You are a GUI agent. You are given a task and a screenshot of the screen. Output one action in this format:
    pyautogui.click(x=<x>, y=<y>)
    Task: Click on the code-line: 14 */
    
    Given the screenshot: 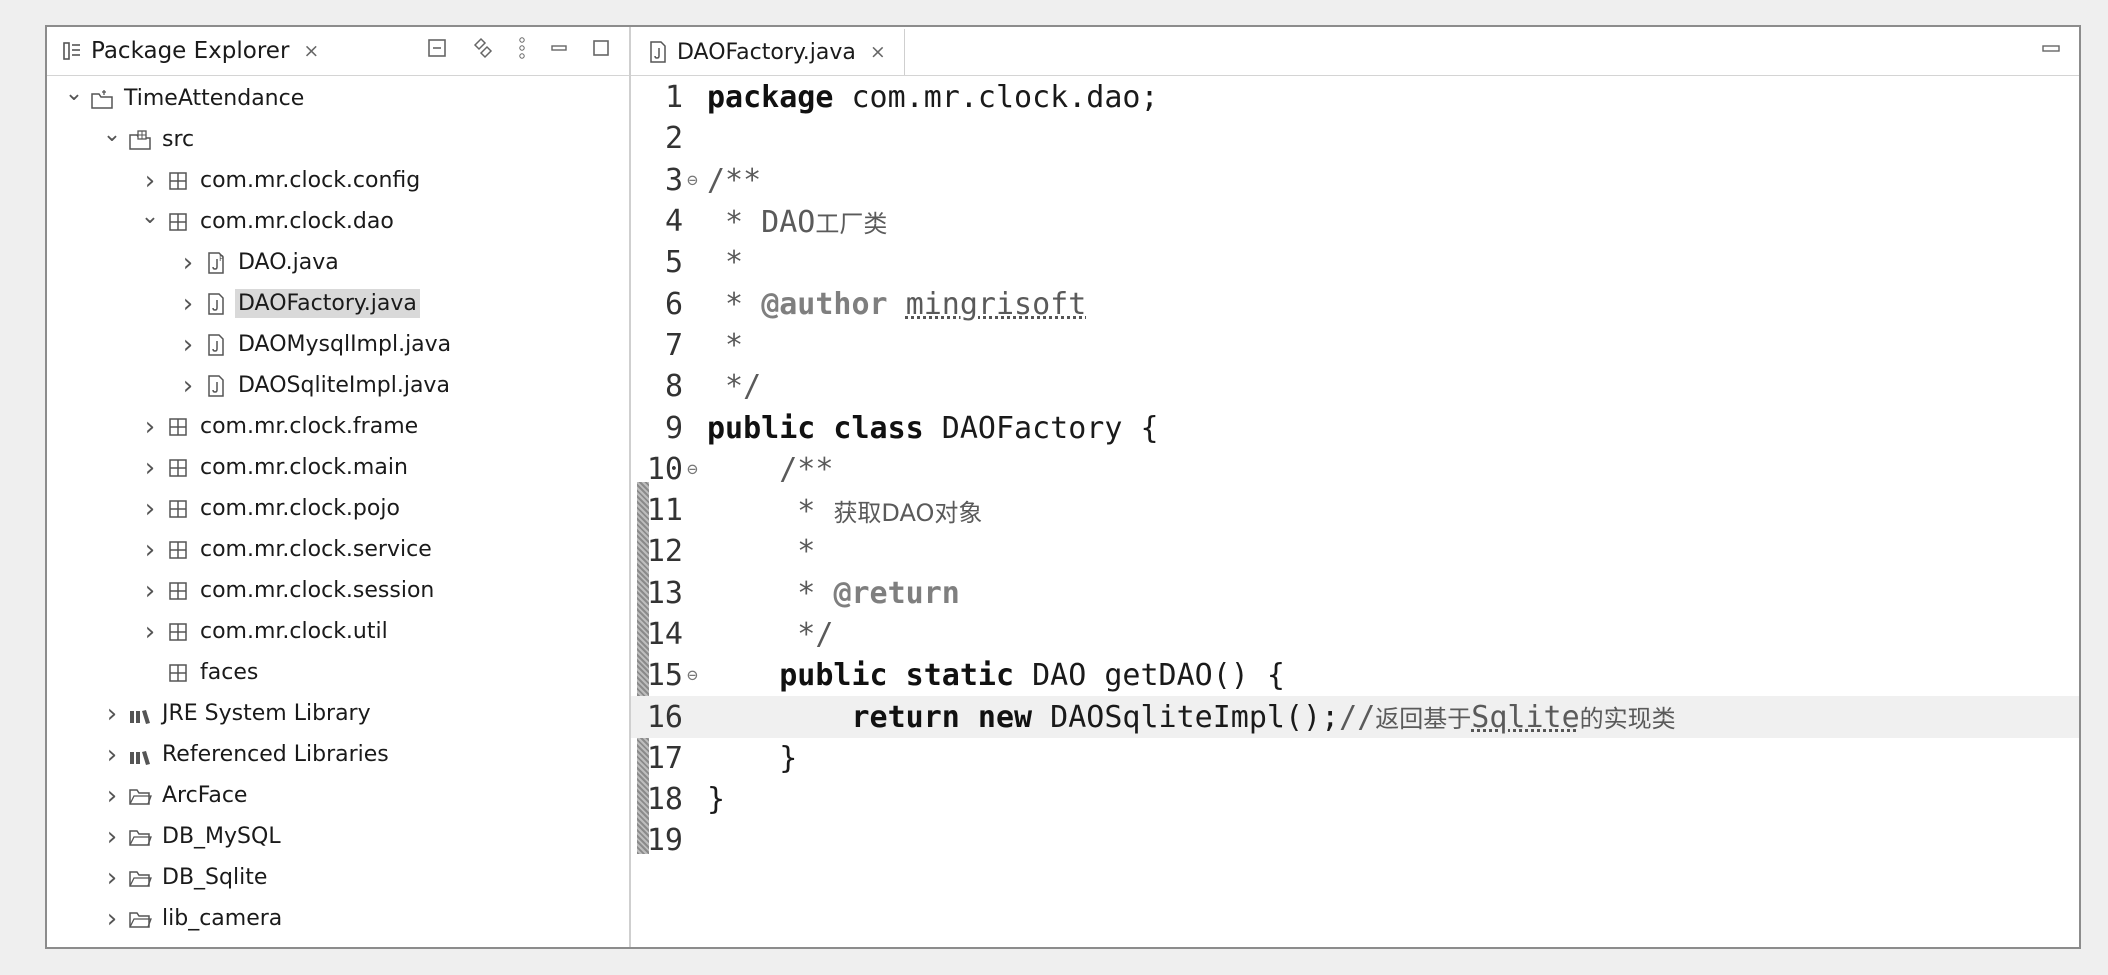 What is the action you would take?
    pyautogui.click(x=1355, y=634)
    